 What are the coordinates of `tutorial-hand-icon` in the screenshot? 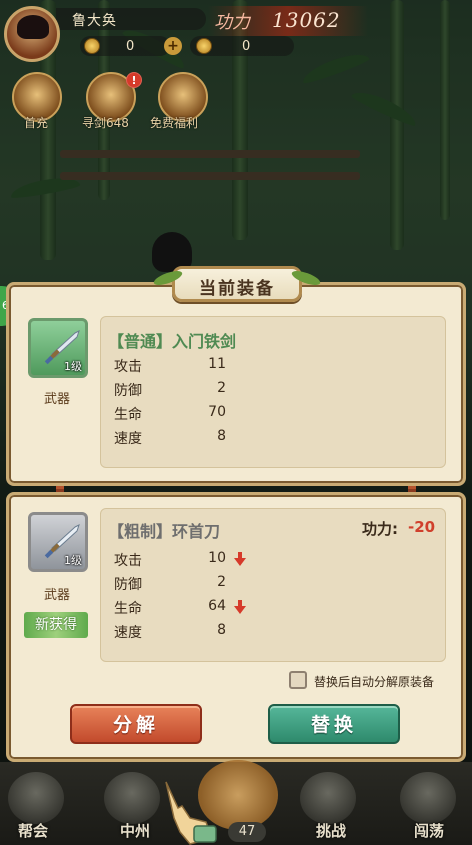 It's located at (191, 813).